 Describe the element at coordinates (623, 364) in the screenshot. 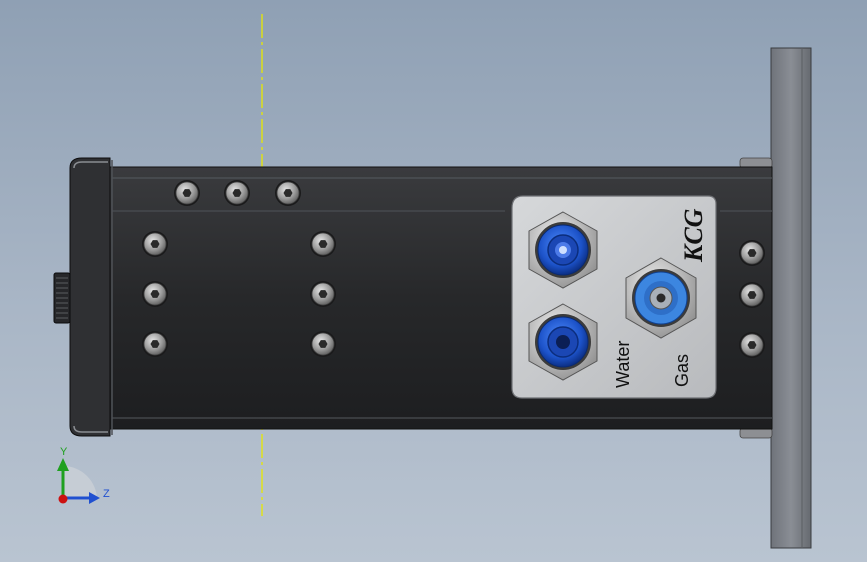

I see `water-label: Water` at that location.